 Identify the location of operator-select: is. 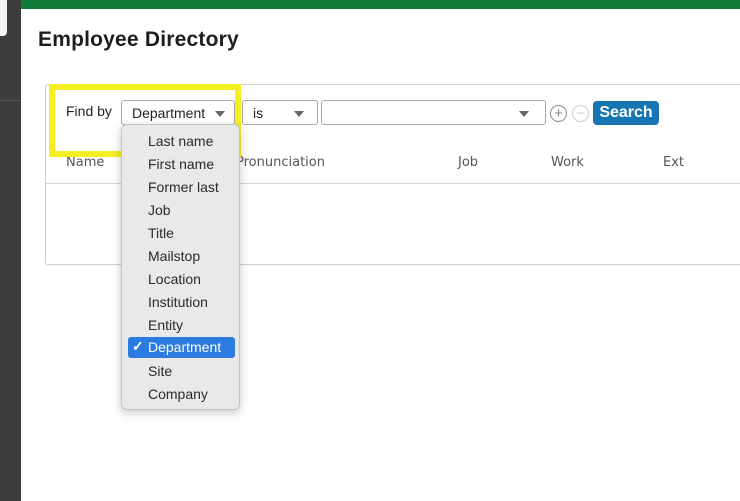
(280, 112).